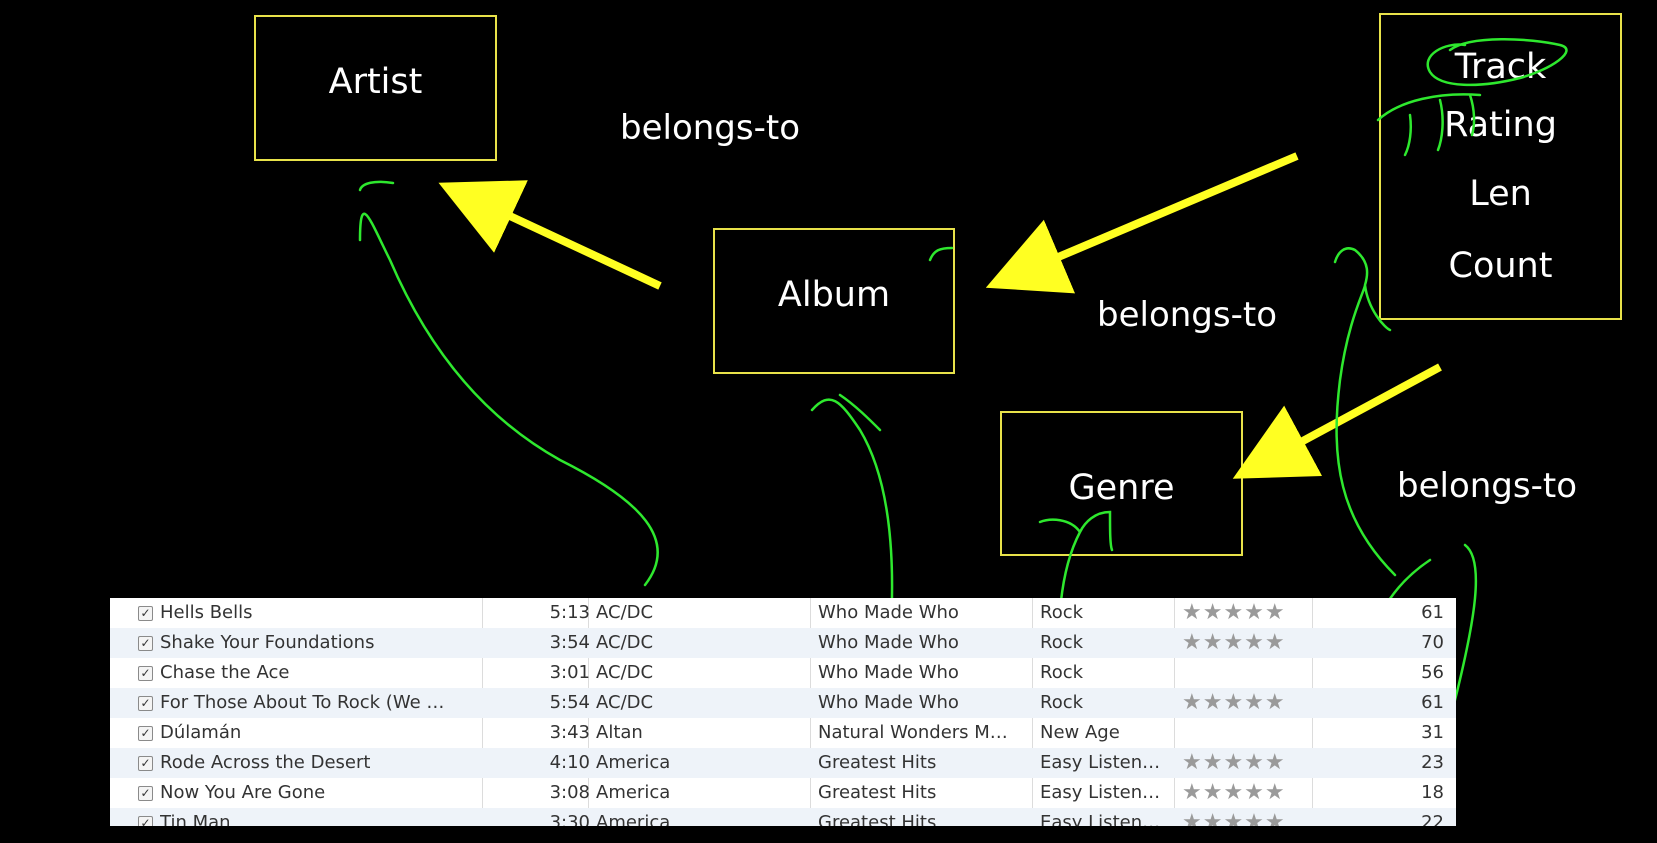  What do you see at coordinates (225, 672) in the screenshot?
I see `track-name-cell: Chase the Ace` at bounding box center [225, 672].